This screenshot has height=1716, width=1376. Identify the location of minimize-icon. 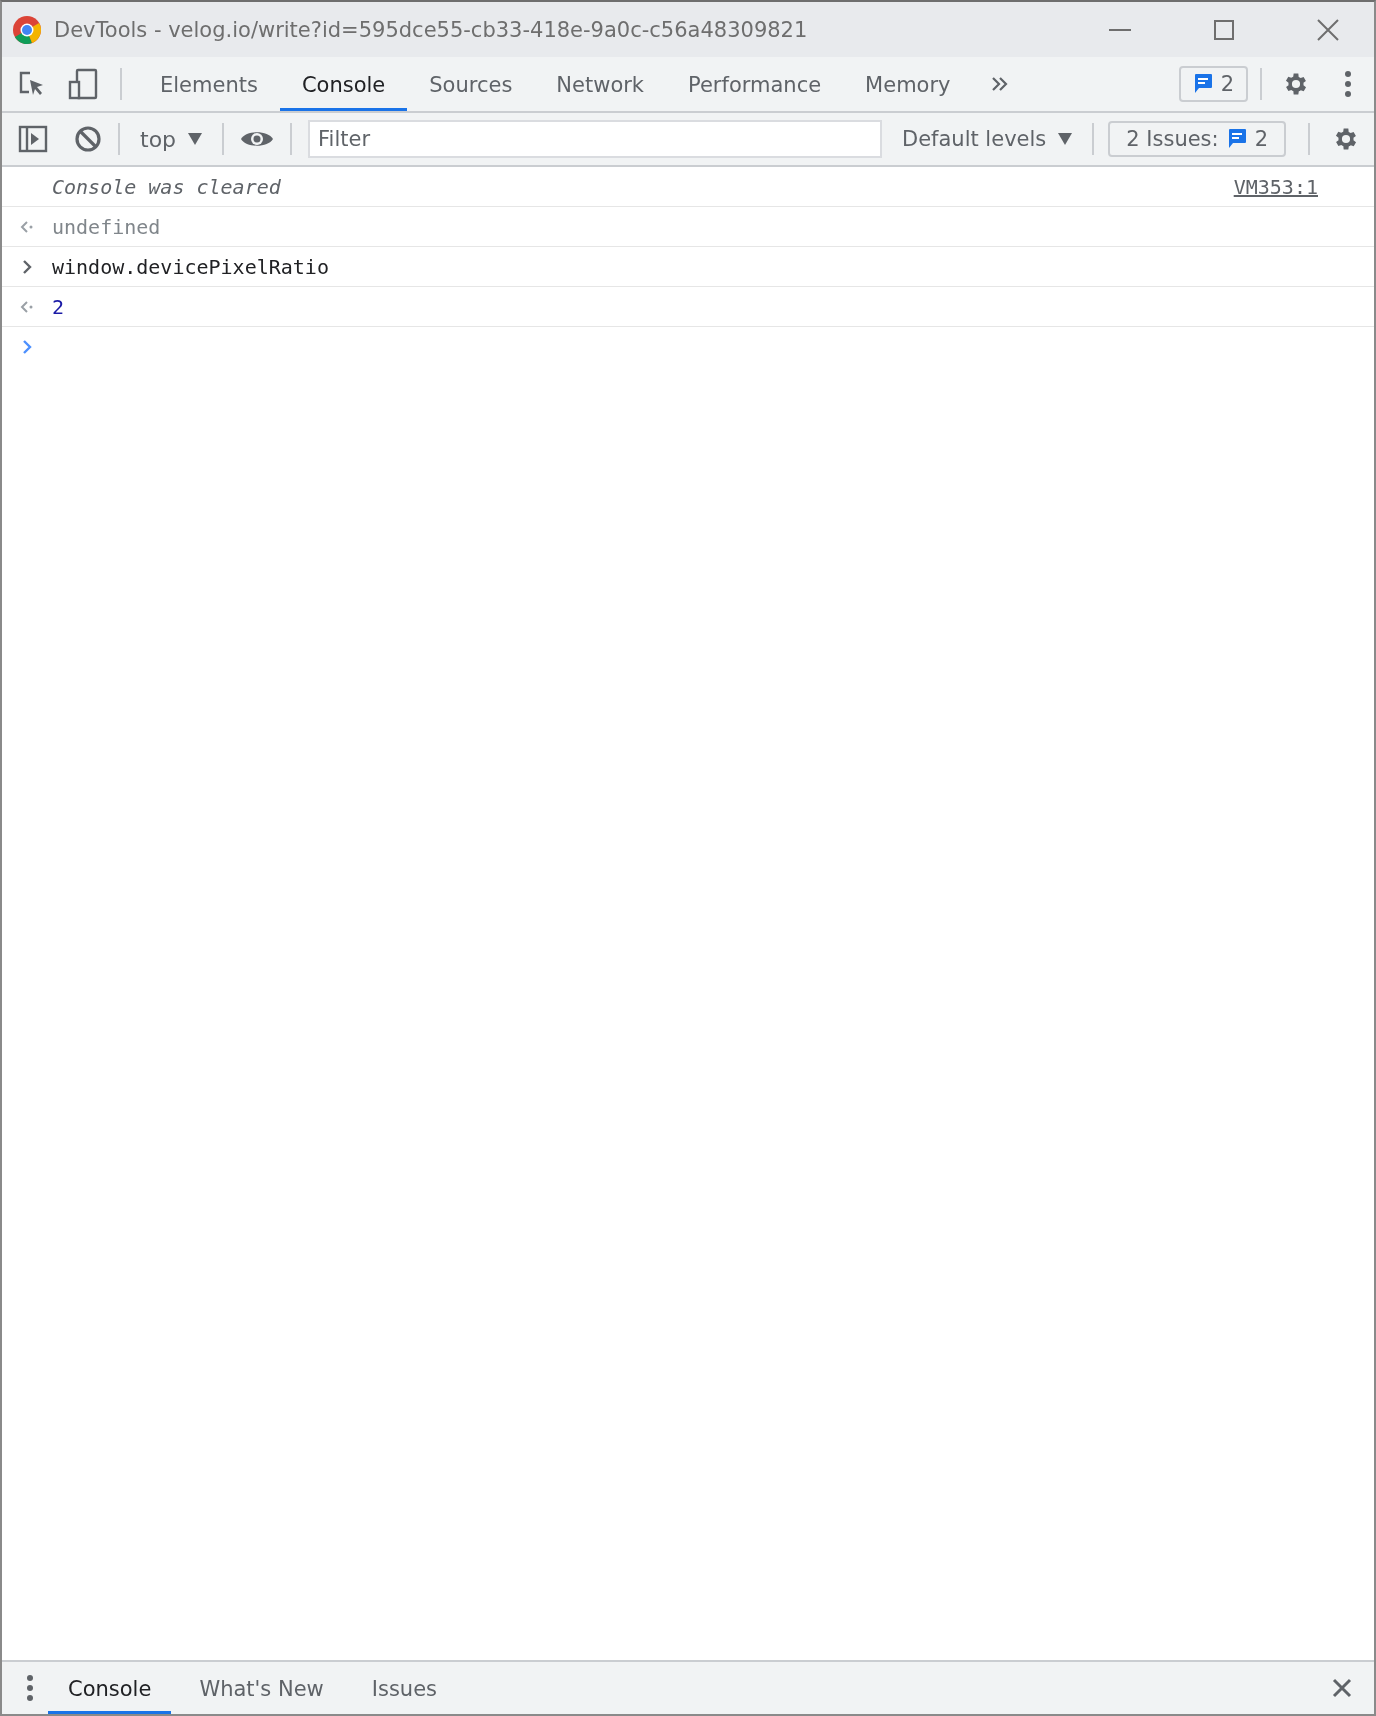
(1120, 29).